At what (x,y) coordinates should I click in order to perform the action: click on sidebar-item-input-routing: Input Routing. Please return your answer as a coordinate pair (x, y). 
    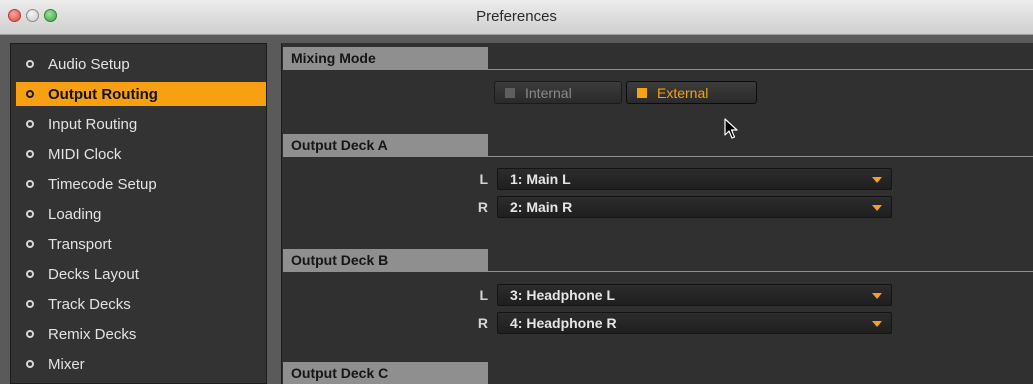
    Looking at the image, I should click on (141, 124).